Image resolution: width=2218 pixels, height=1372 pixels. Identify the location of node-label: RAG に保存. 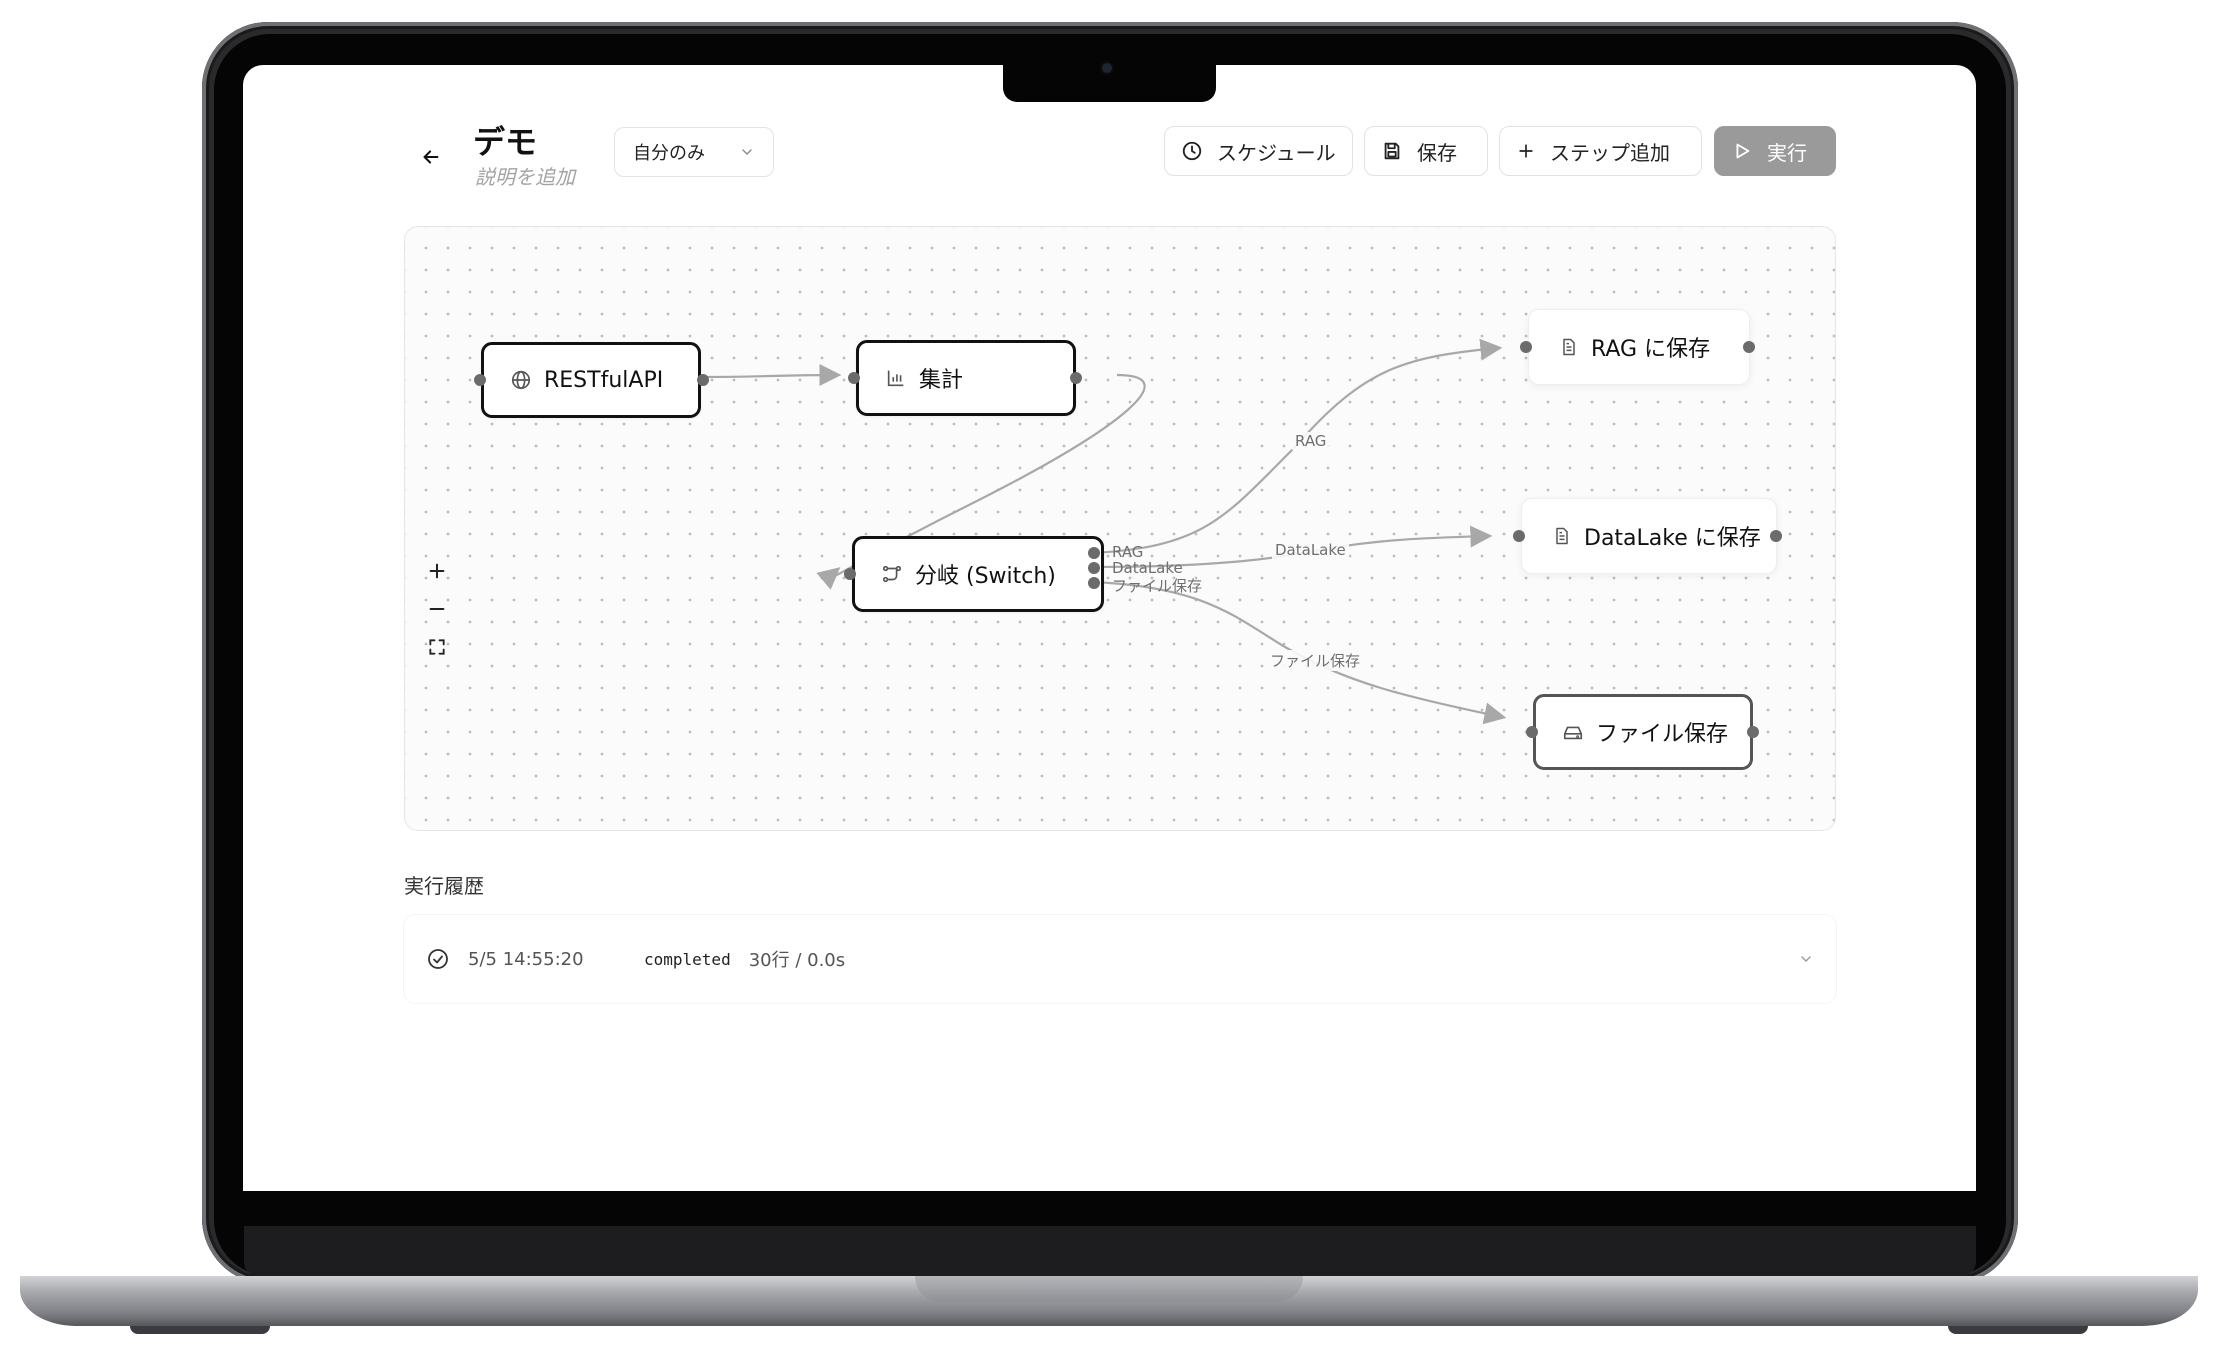
(1651, 349).